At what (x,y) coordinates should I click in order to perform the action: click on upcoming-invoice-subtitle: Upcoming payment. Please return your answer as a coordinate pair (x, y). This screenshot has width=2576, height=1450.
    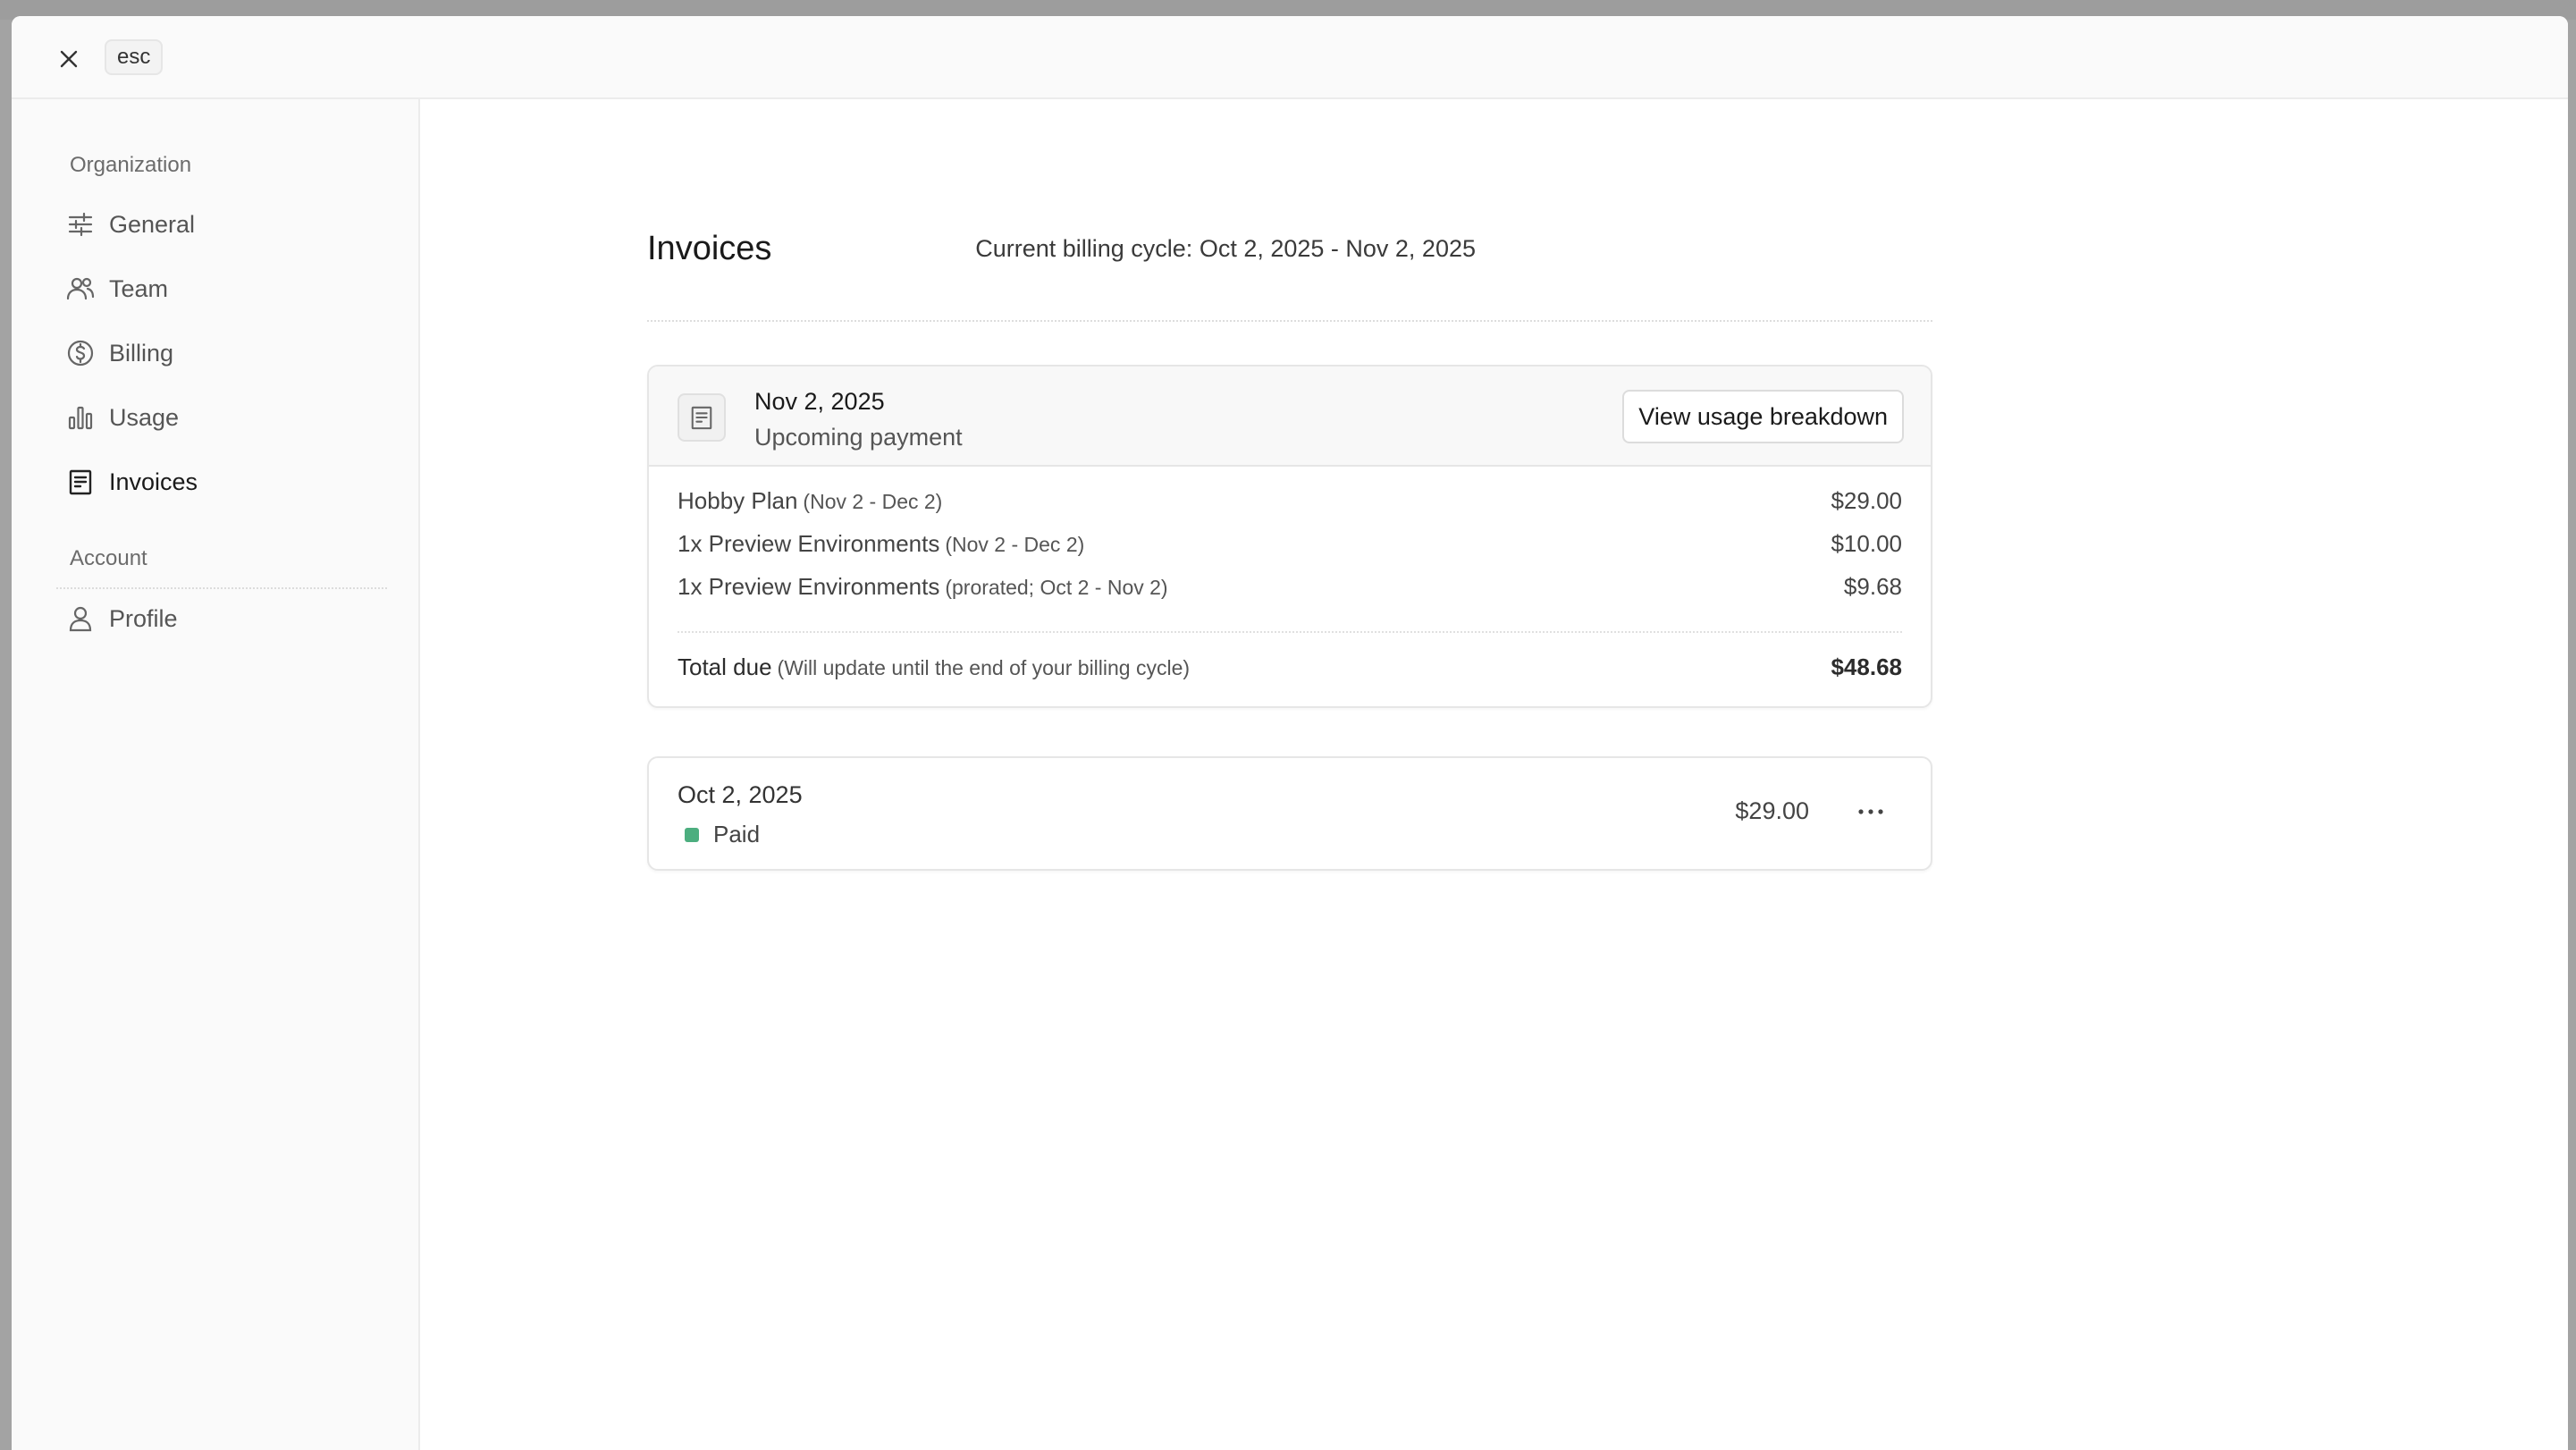
    Looking at the image, I should click on (859, 438).